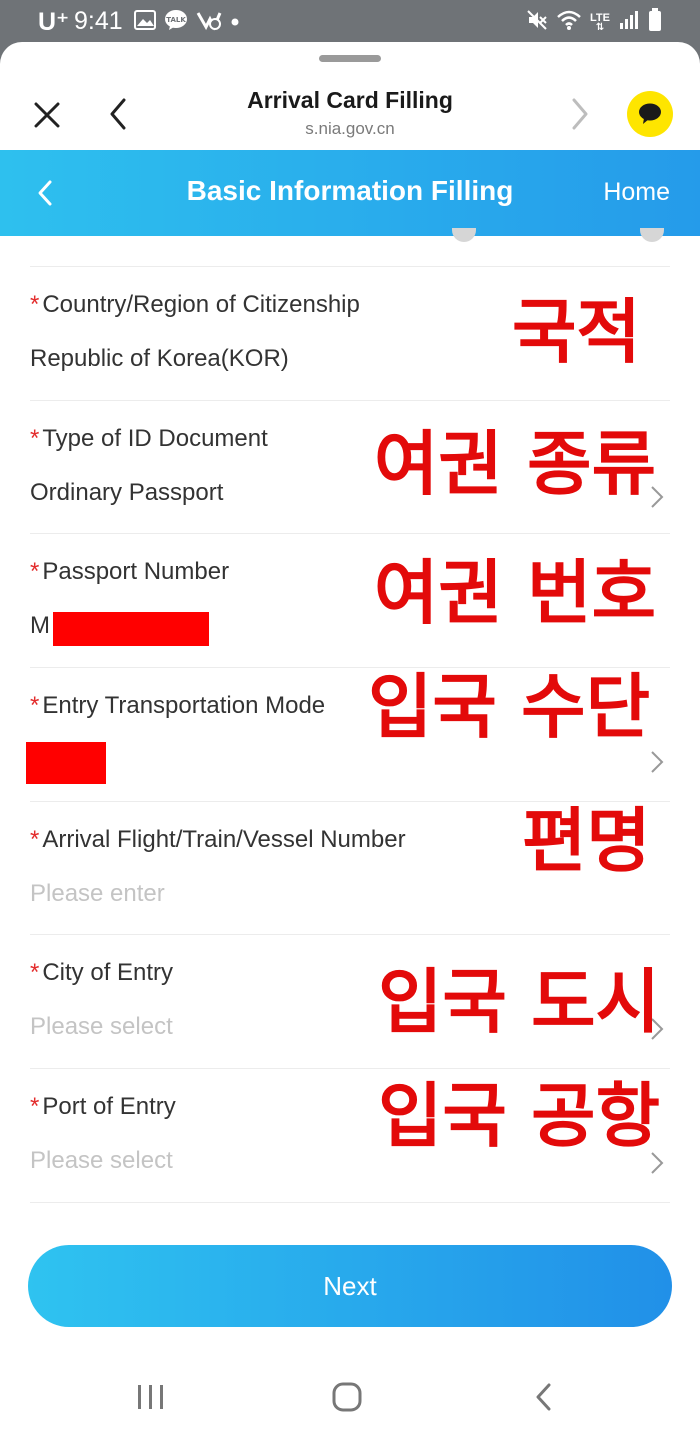  I want to click on flight-number-label: Arrival Flight/Train/Vessel Number, so click(224, 839).